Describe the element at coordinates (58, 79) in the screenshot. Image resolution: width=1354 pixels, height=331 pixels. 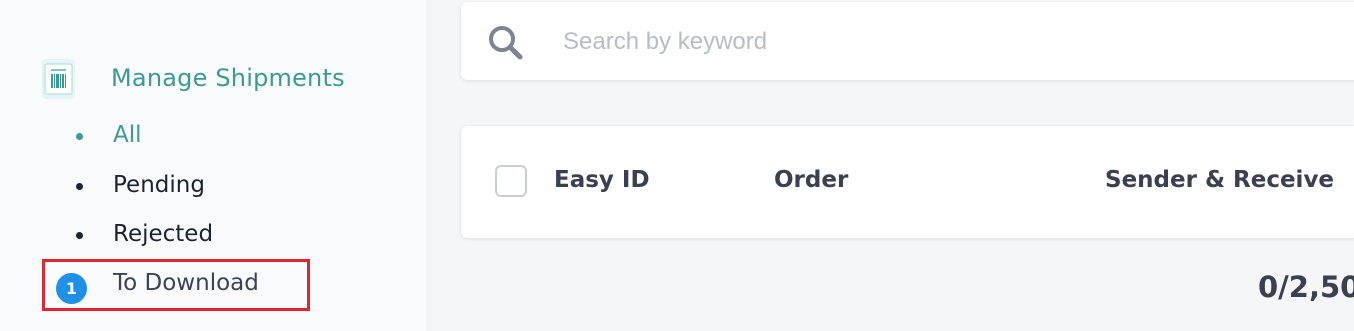
I see `barcode-icon` at that location.